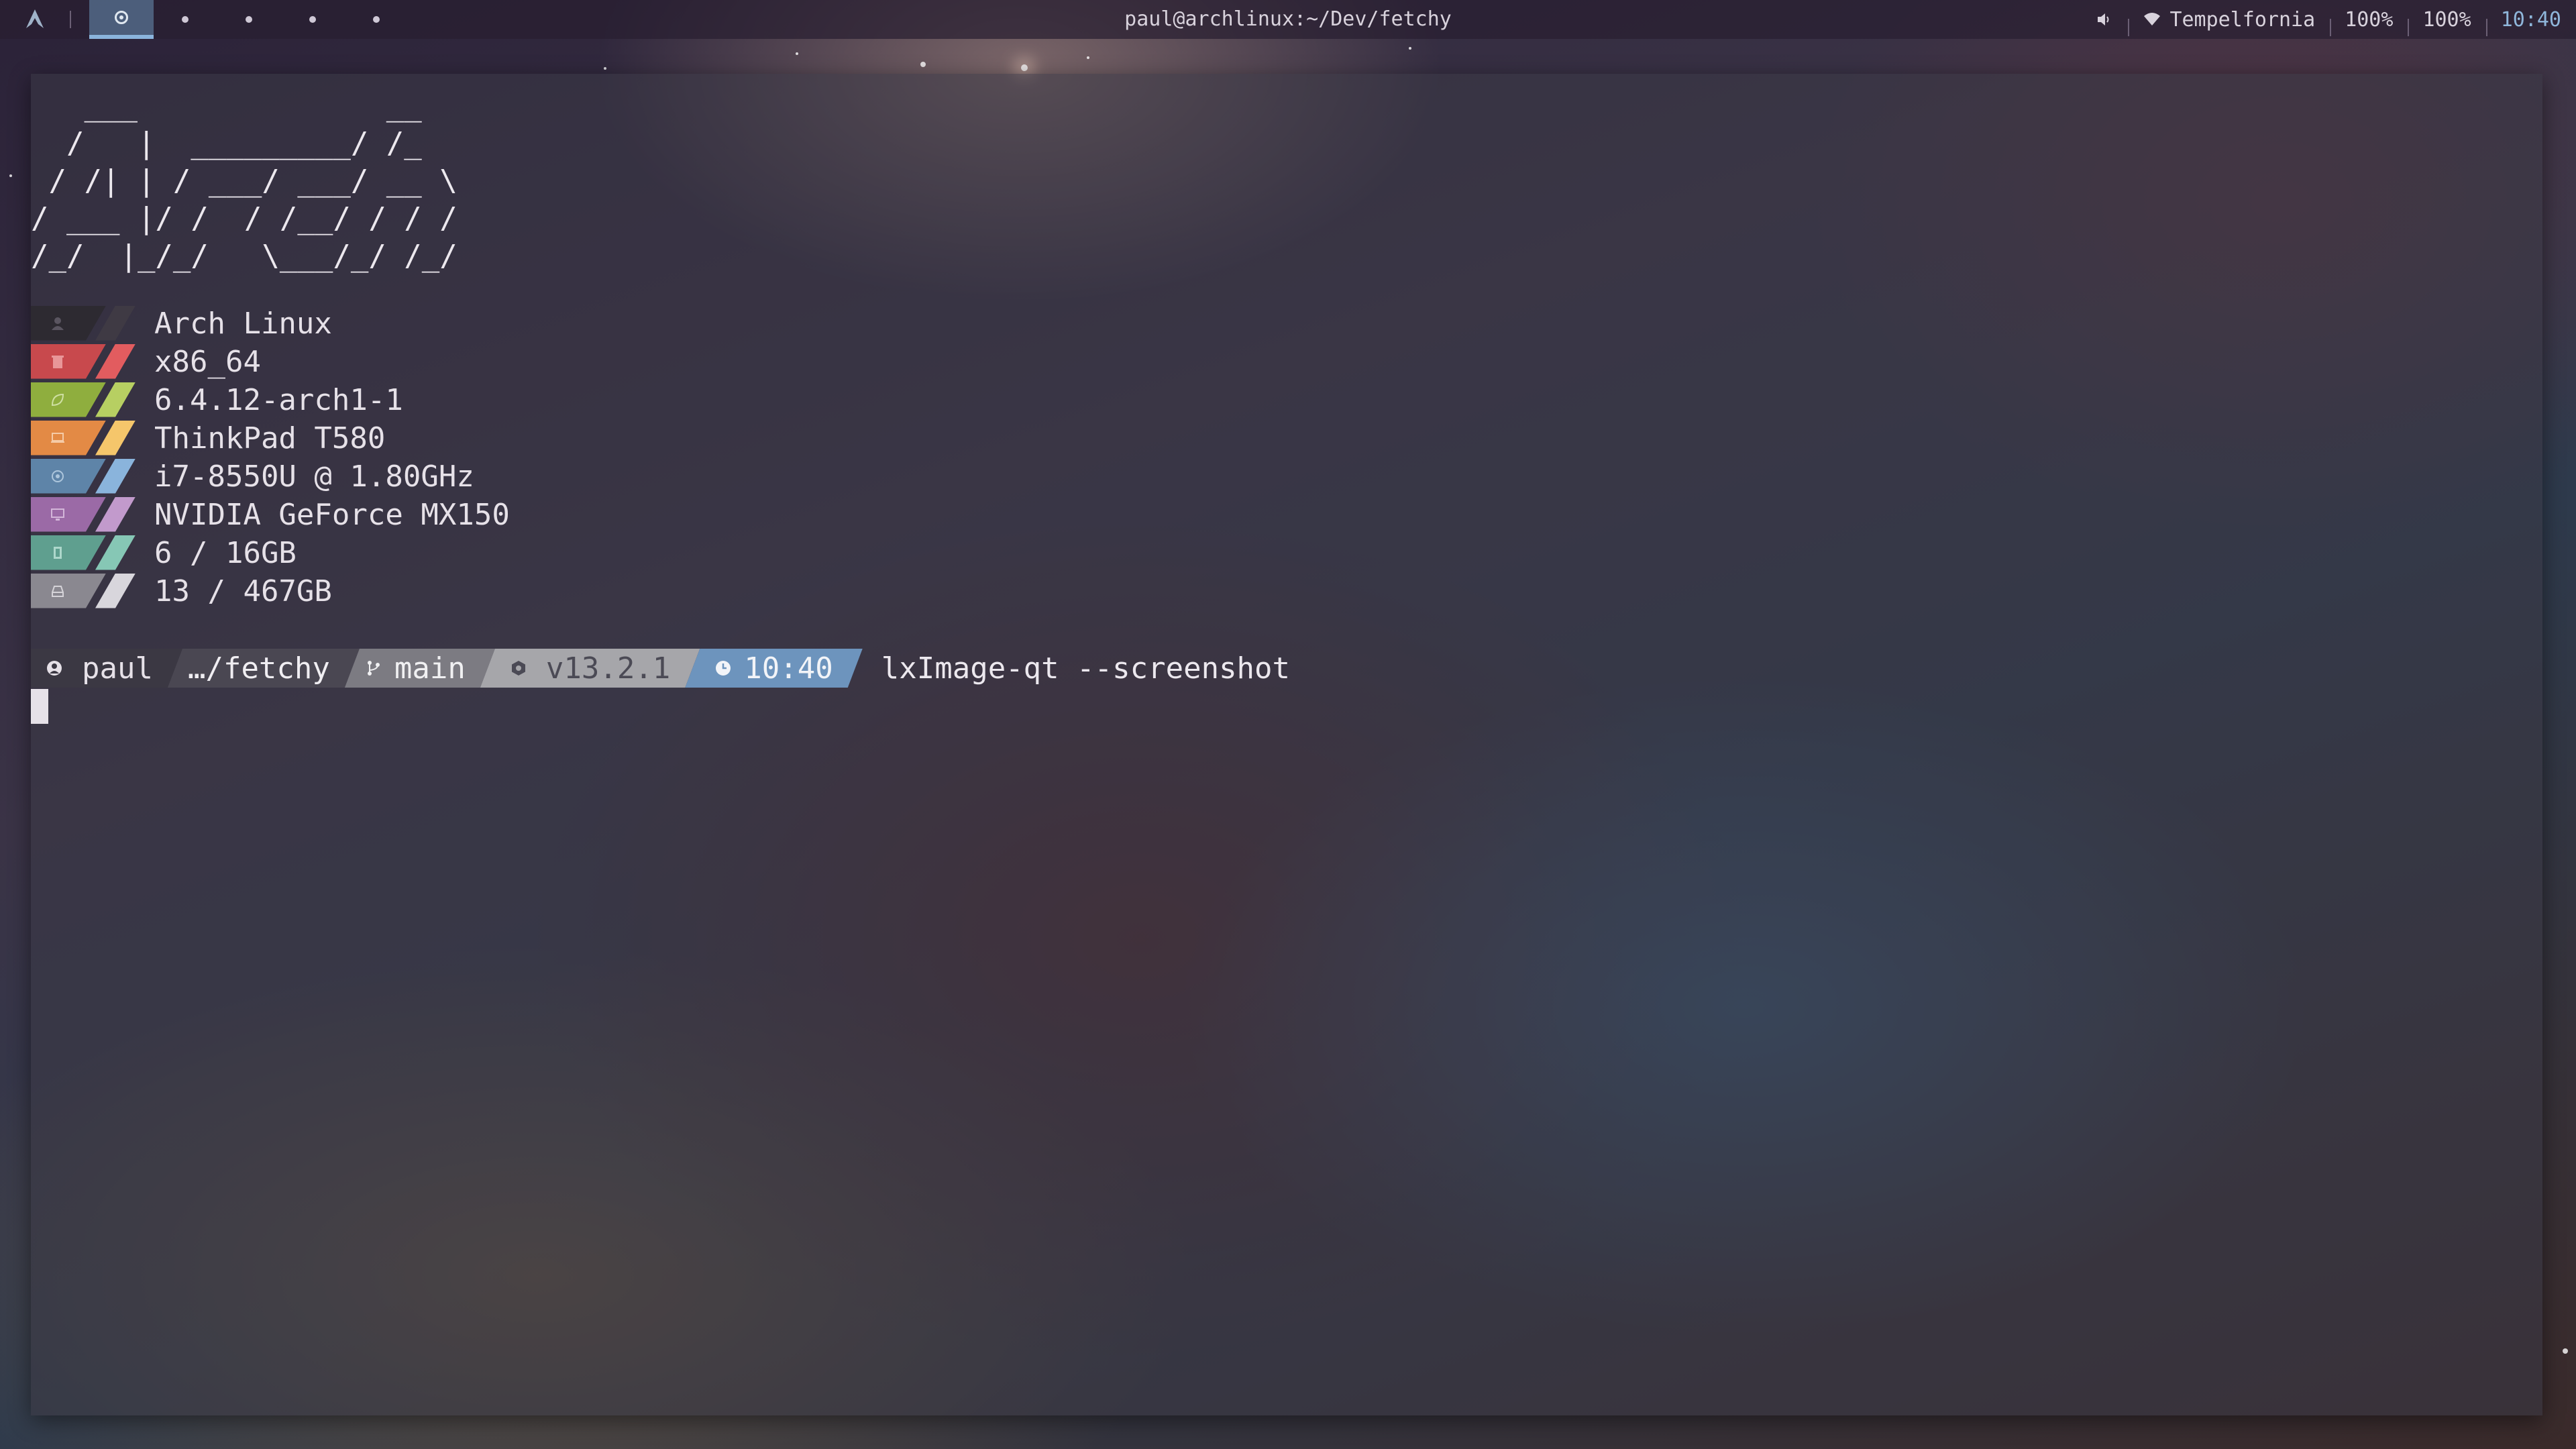  What do you see at coordinates (57, 514) in the screenshot?
I see `monitor-icon` at bounding box center [57, 514].